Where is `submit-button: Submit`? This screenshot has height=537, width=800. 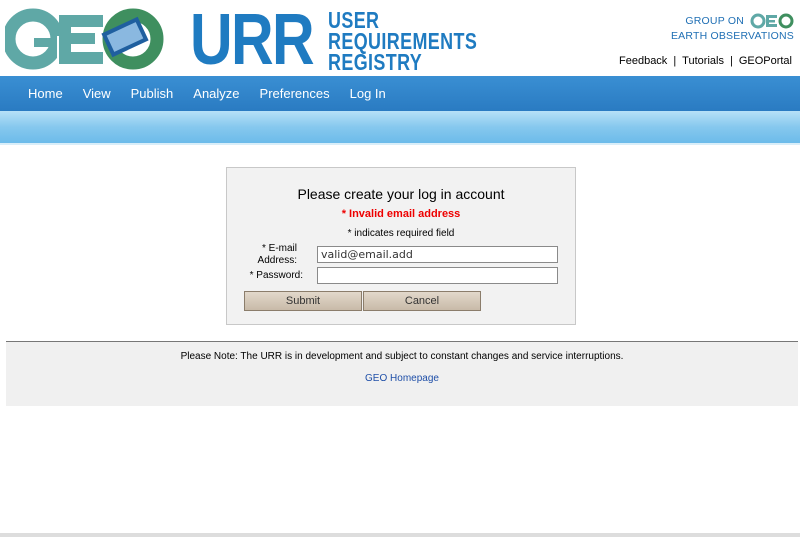
submit-button: Submit is located at coordinates (303, 301).